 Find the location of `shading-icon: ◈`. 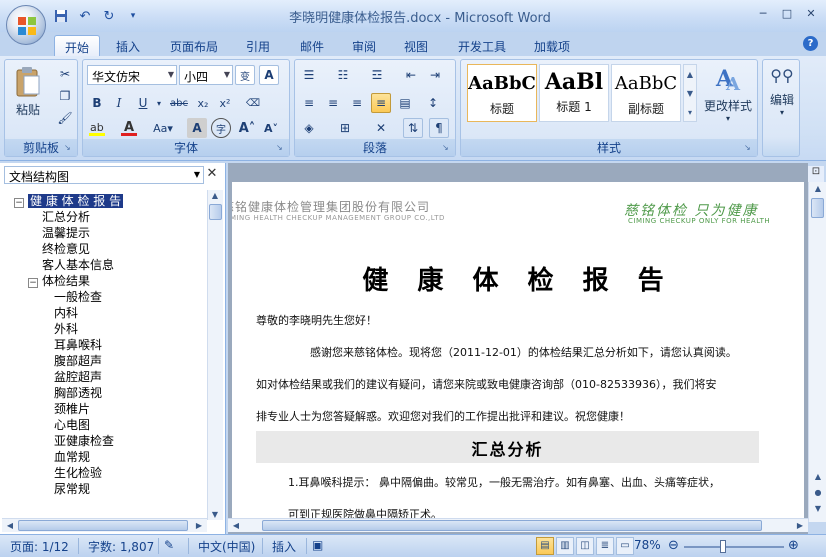

shading-icon: ◈ is located at coordinates (309, 128).